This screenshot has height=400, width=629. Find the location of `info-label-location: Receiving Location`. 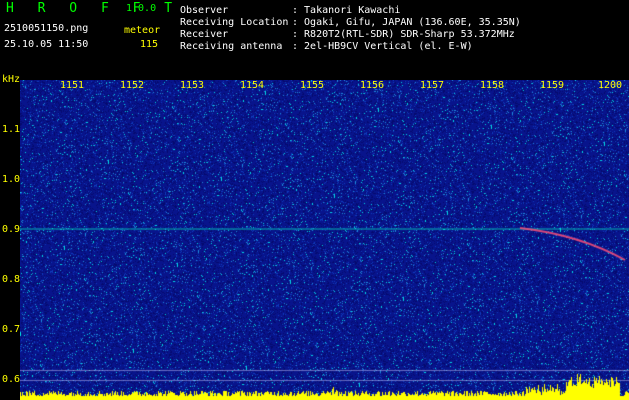

info-label-location: Receiving Location is located at coordinates (234, 22).